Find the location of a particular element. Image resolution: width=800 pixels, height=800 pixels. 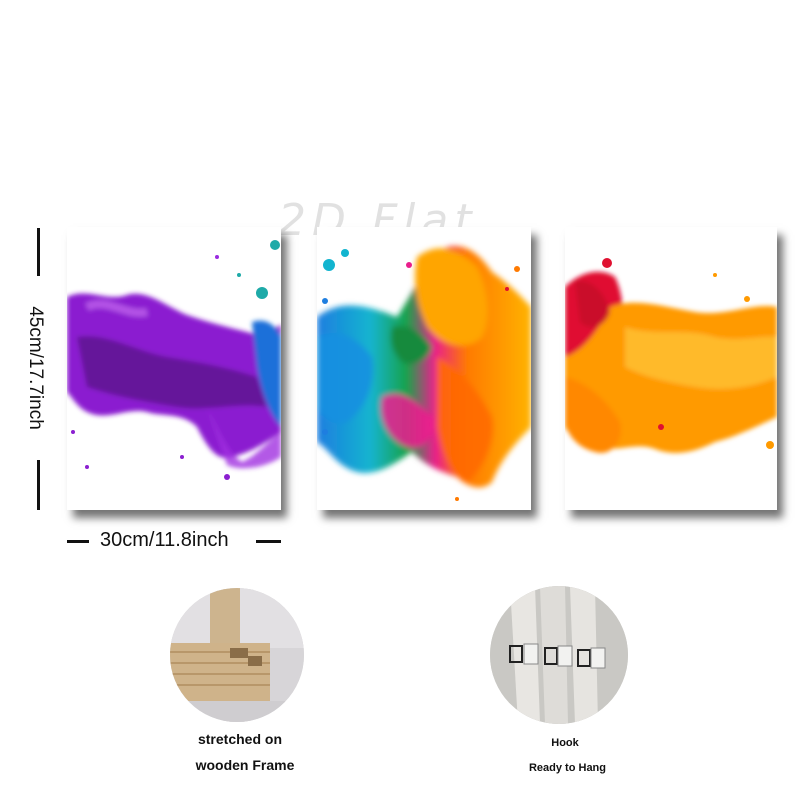

wooden-frame-photo is located at coordinates (237, 655).